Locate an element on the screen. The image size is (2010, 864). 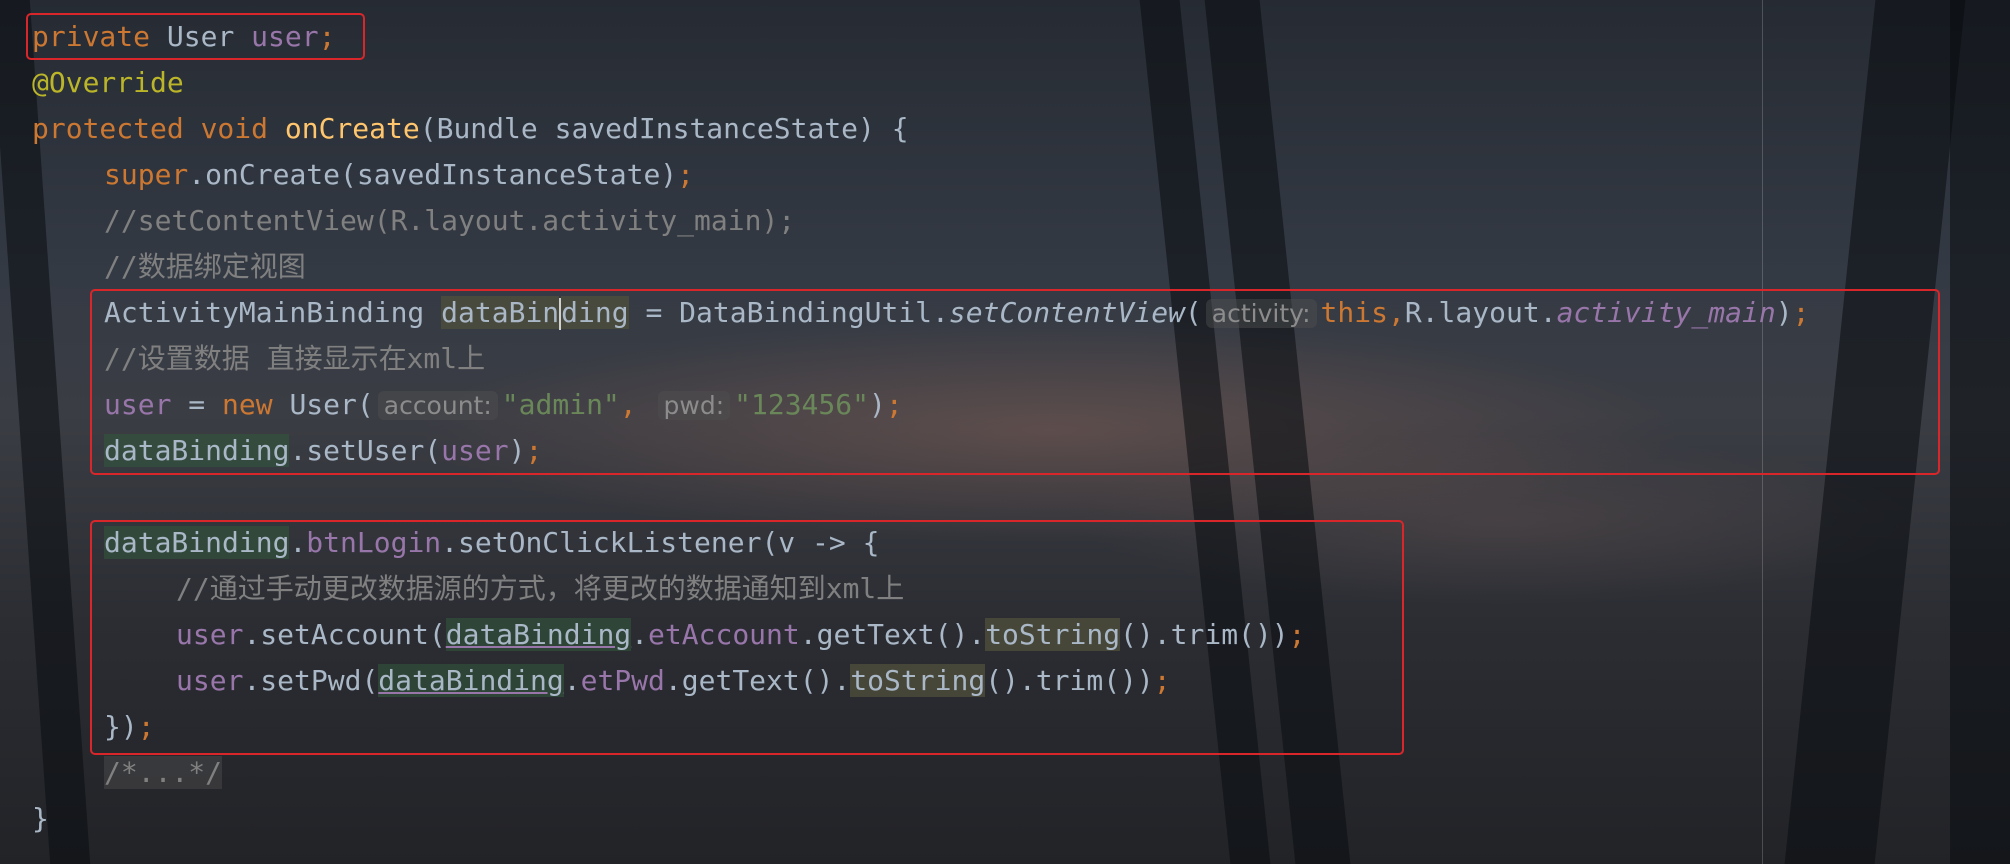
code-token: (Bundle savedInstanceState) { is located at coordinates (664, 128).